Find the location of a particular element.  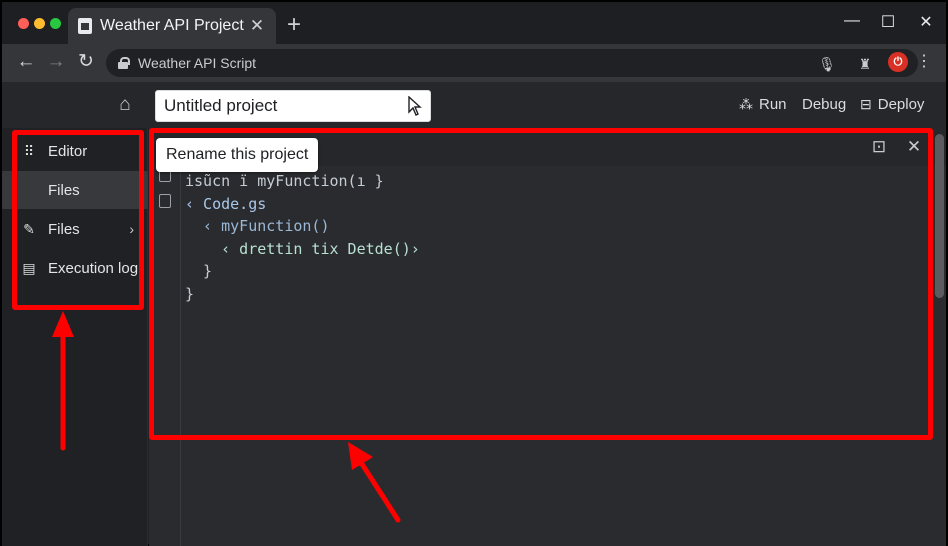

diagonal-arrow-icon is located at coordinates (374, 482).